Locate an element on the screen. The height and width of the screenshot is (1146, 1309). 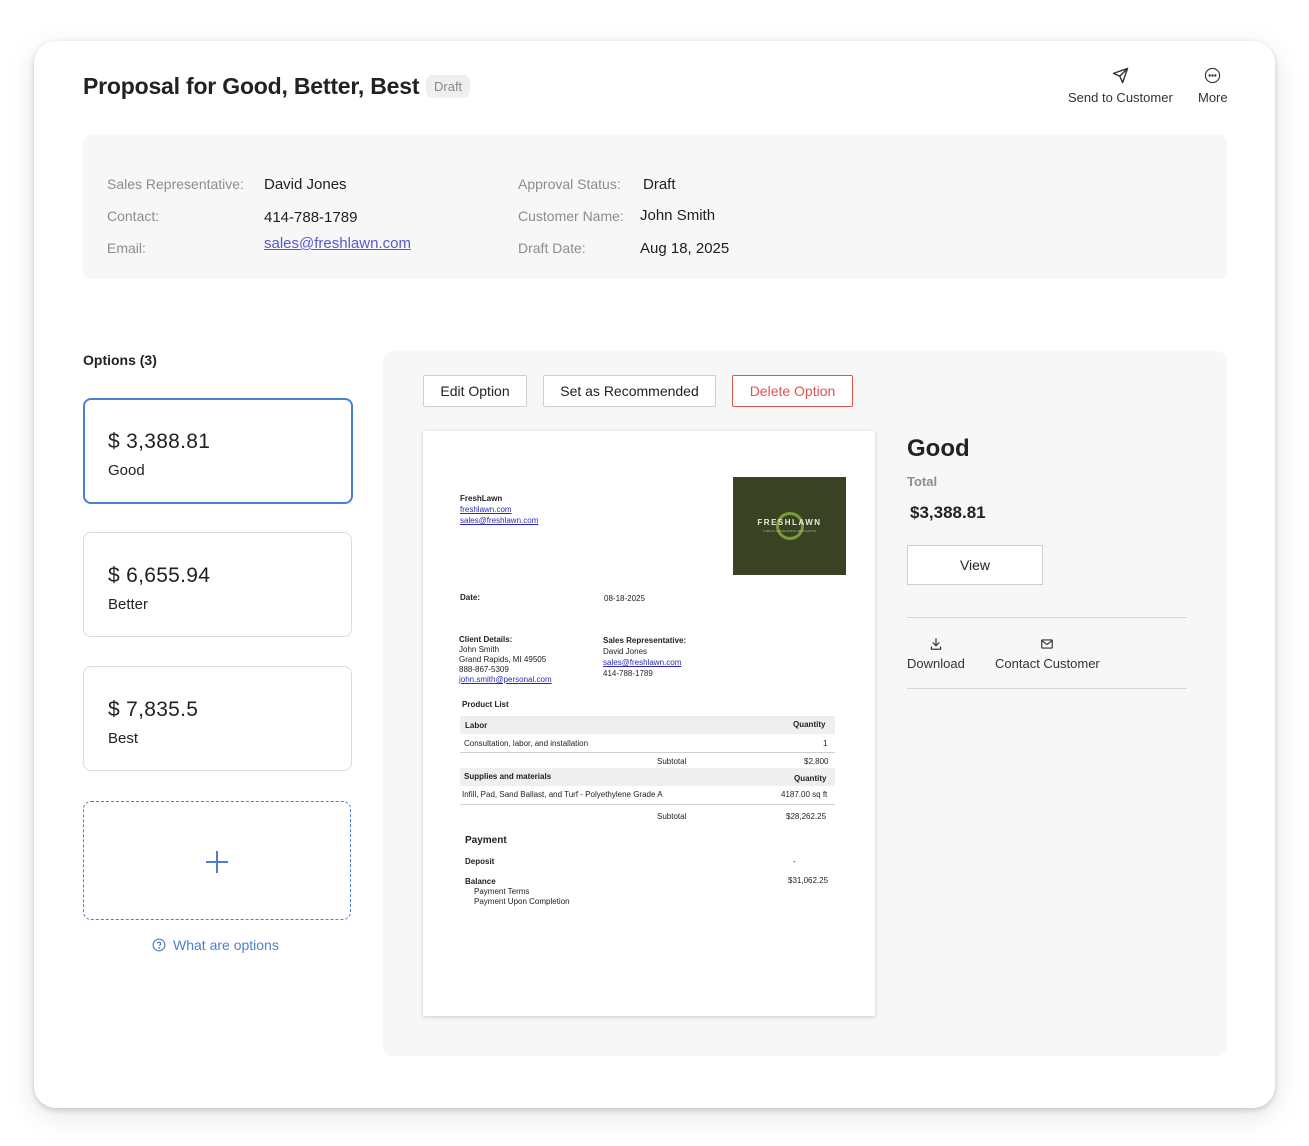
what-are-options-link: What are options is located at coordinates (215, 945).